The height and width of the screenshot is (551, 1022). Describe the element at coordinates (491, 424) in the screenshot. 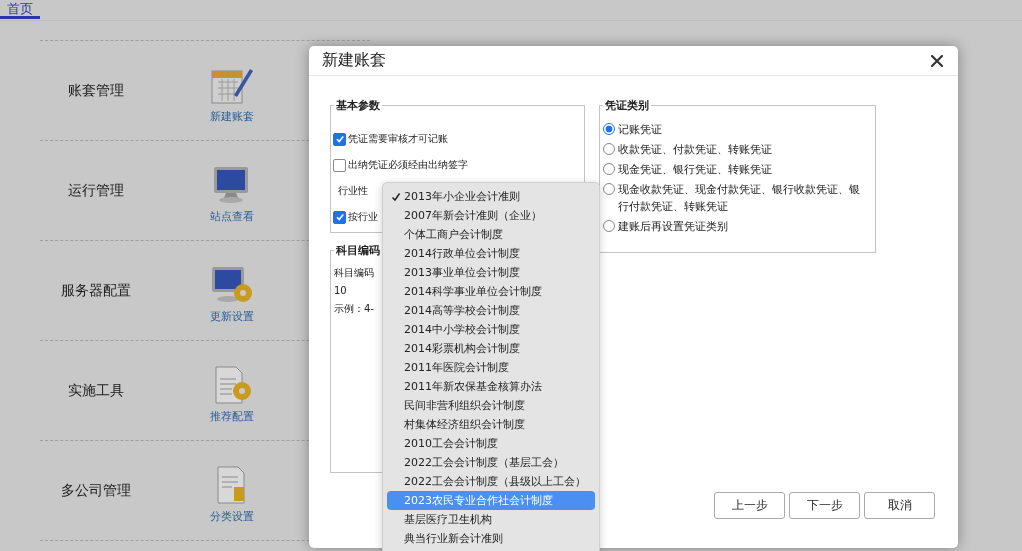

I see `menu-item: 村集体经济组织会计制度` at that location.